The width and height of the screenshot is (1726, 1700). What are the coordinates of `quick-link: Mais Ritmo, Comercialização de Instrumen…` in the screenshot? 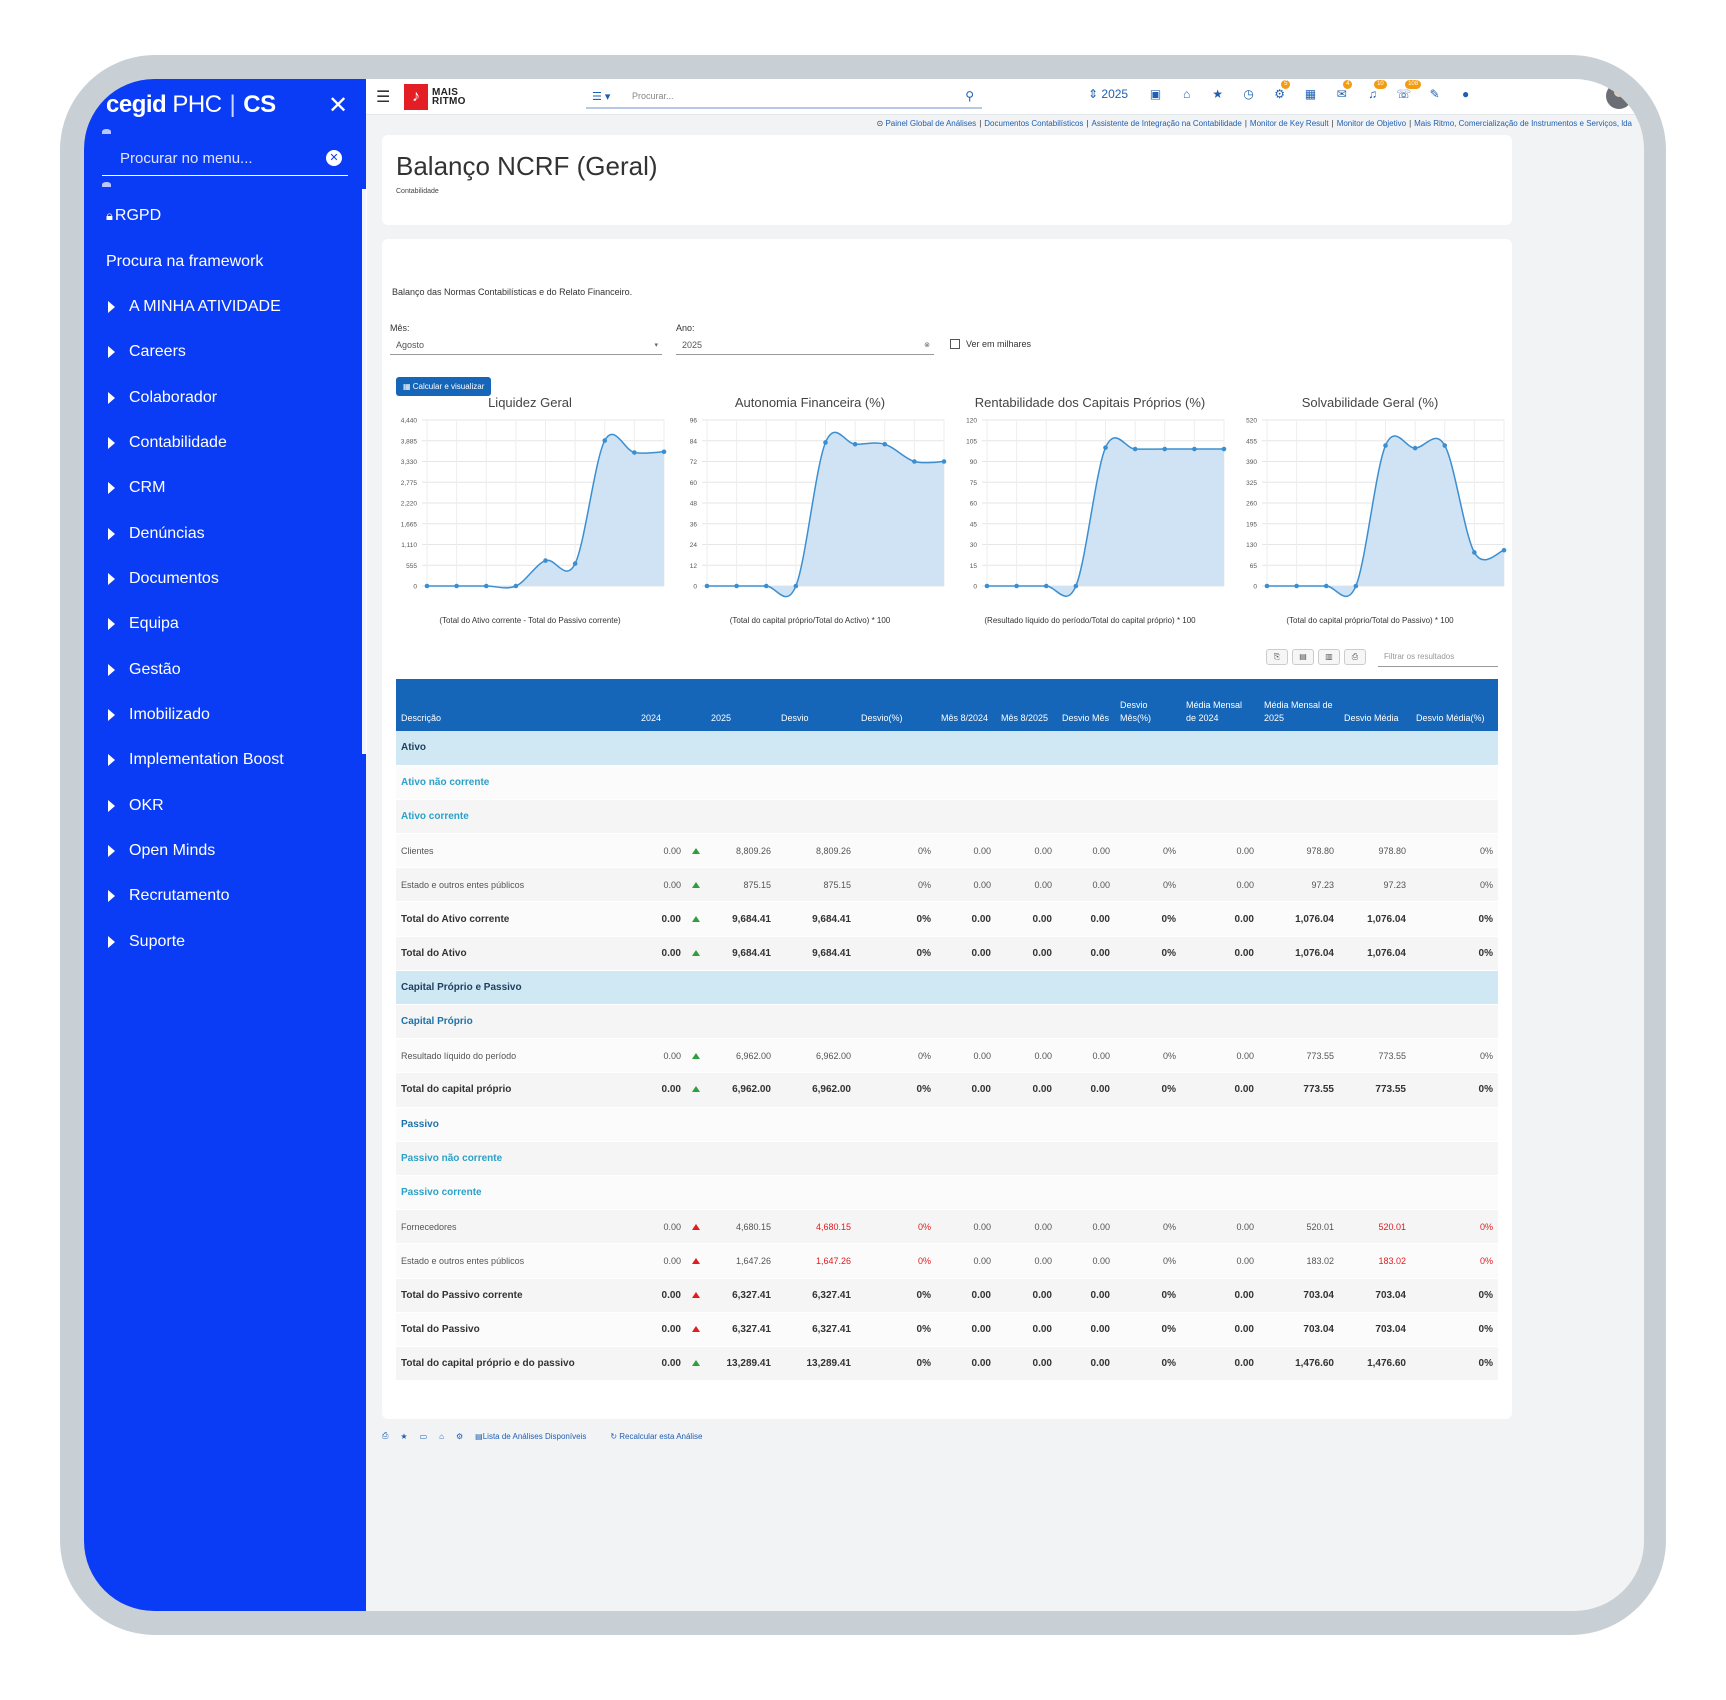 It's located at (1523, 123).